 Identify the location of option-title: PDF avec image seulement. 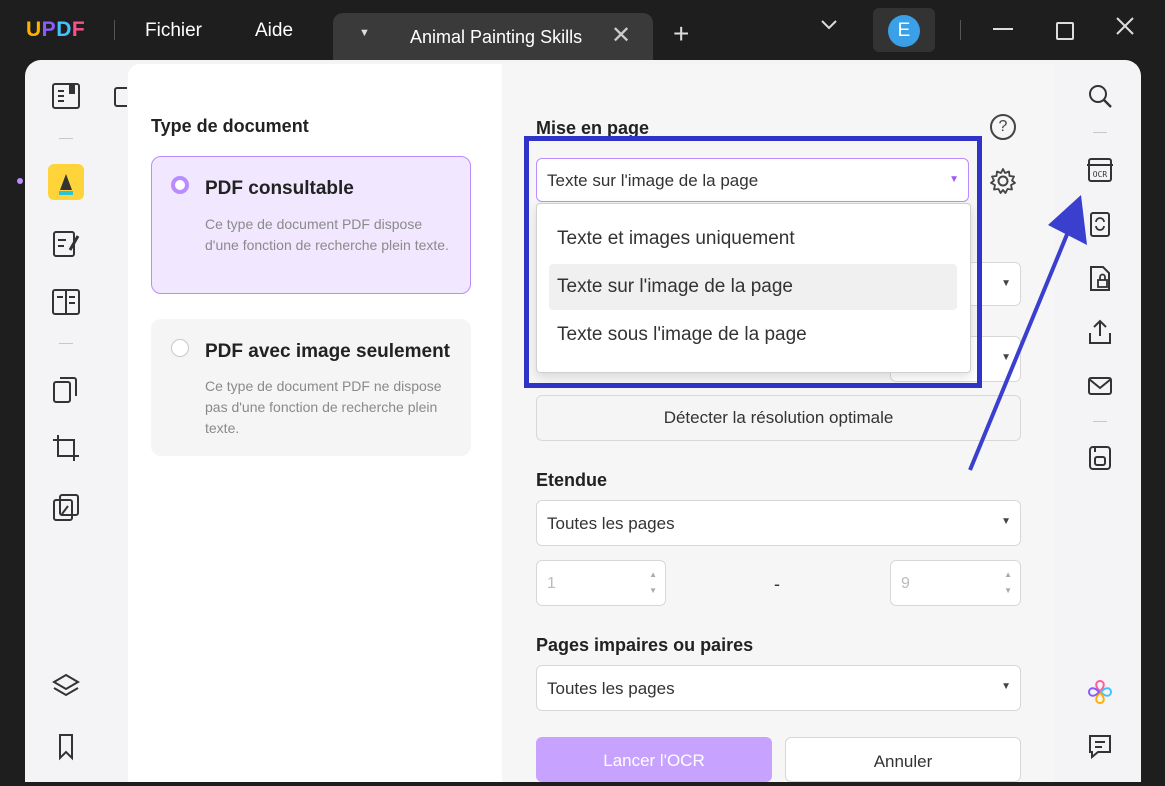
(327, 351).